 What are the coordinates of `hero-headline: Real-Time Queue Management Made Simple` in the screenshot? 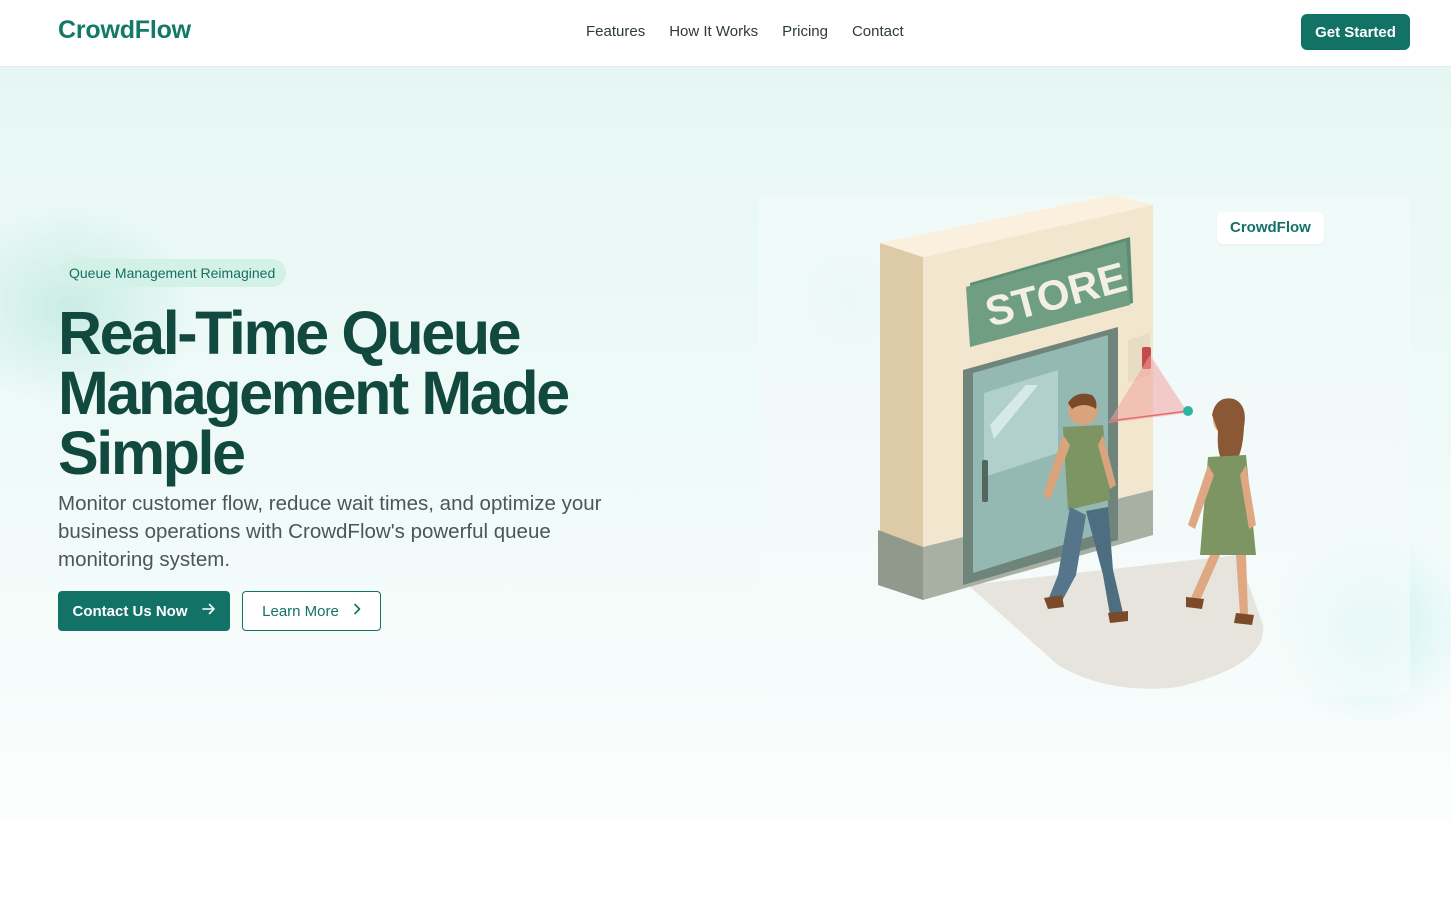 It's located at (368, 393).